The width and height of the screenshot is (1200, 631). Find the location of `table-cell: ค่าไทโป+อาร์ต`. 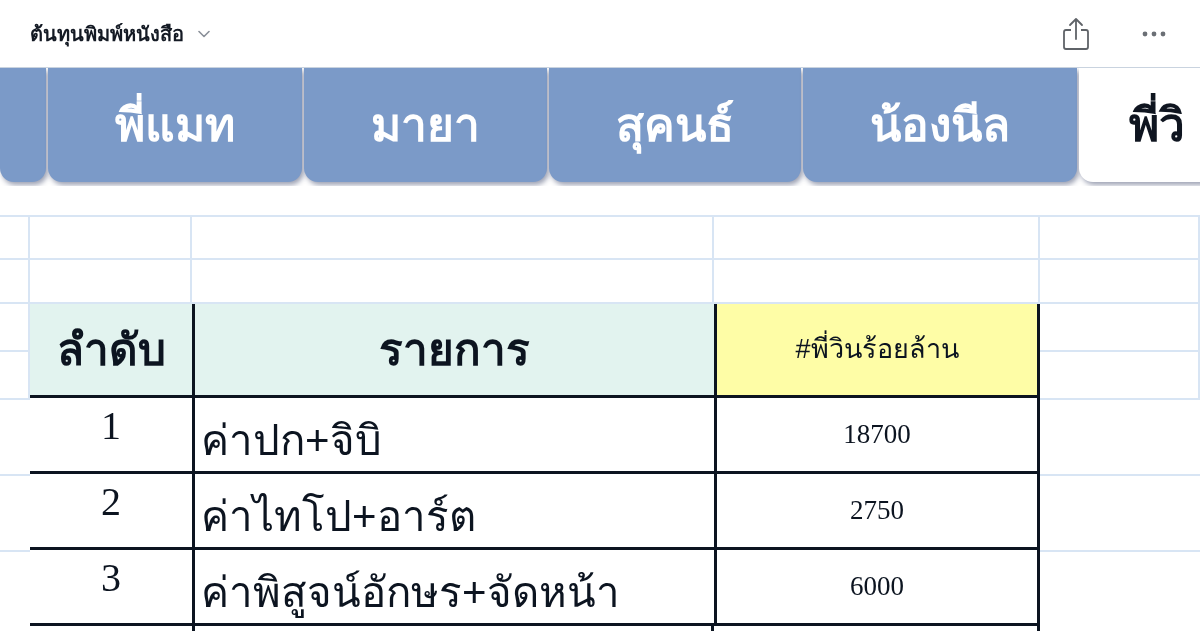

table-cell: ค่าไทโป+อาร์ต is located at coordinates (453, 512).